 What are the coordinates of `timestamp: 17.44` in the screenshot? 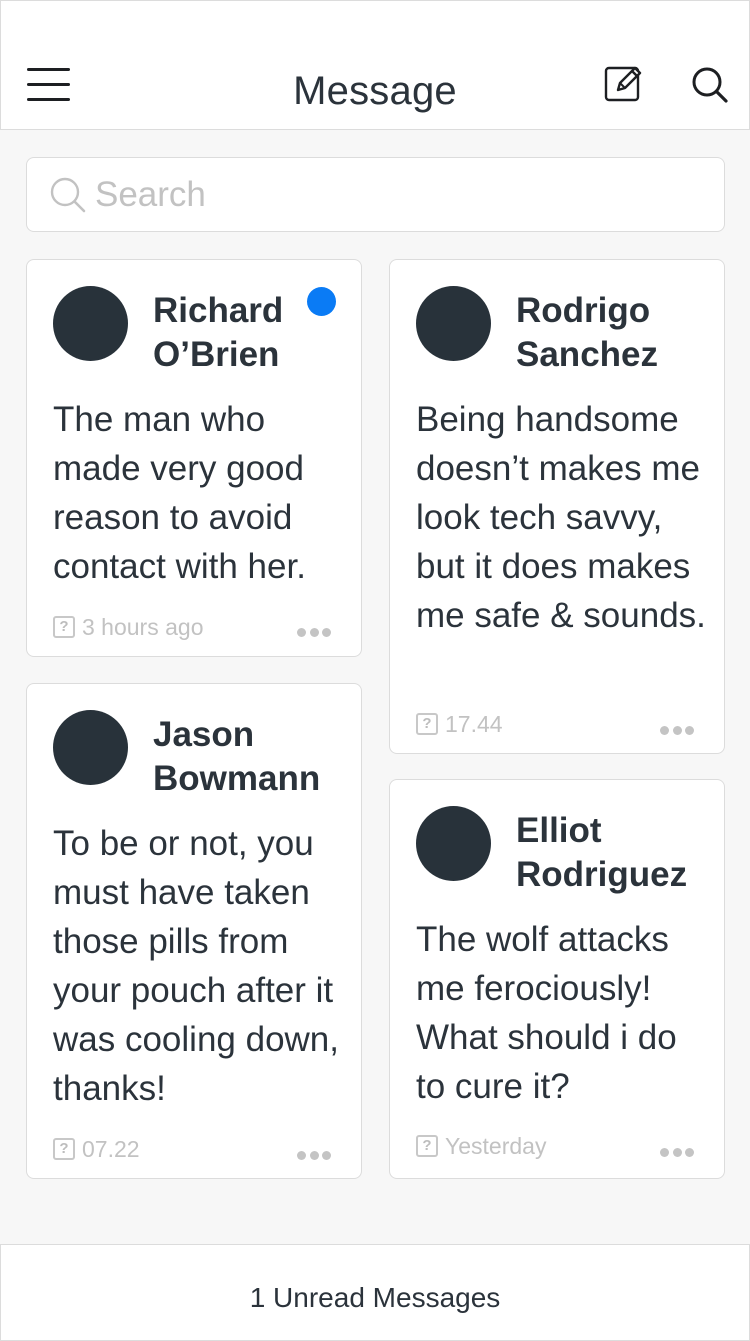 It's located at (474, 723).